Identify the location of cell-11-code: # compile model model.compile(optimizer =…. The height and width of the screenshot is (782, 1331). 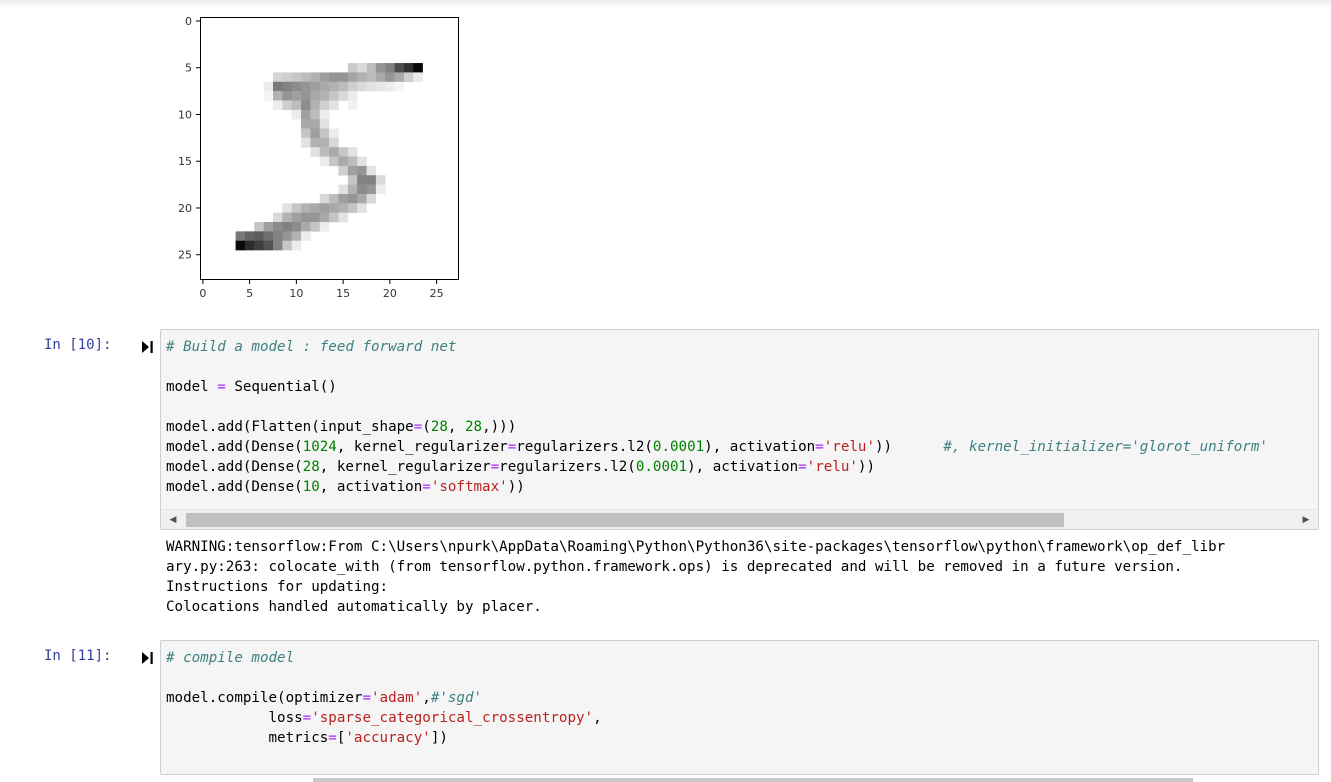
(384, 698).